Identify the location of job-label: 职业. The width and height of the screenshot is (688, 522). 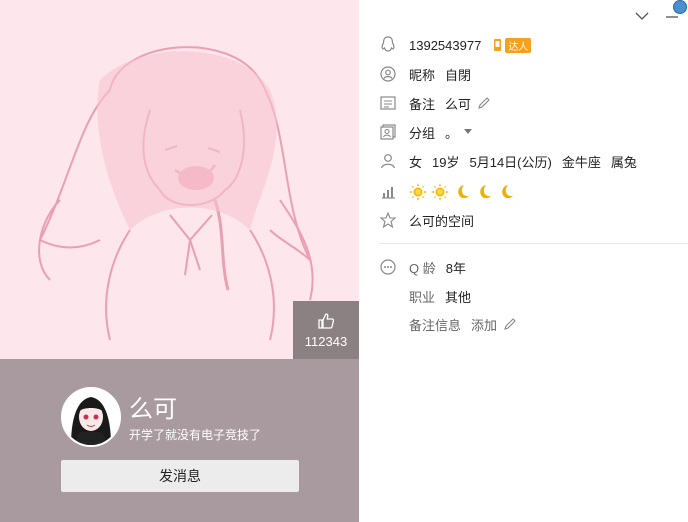
(422, 297).